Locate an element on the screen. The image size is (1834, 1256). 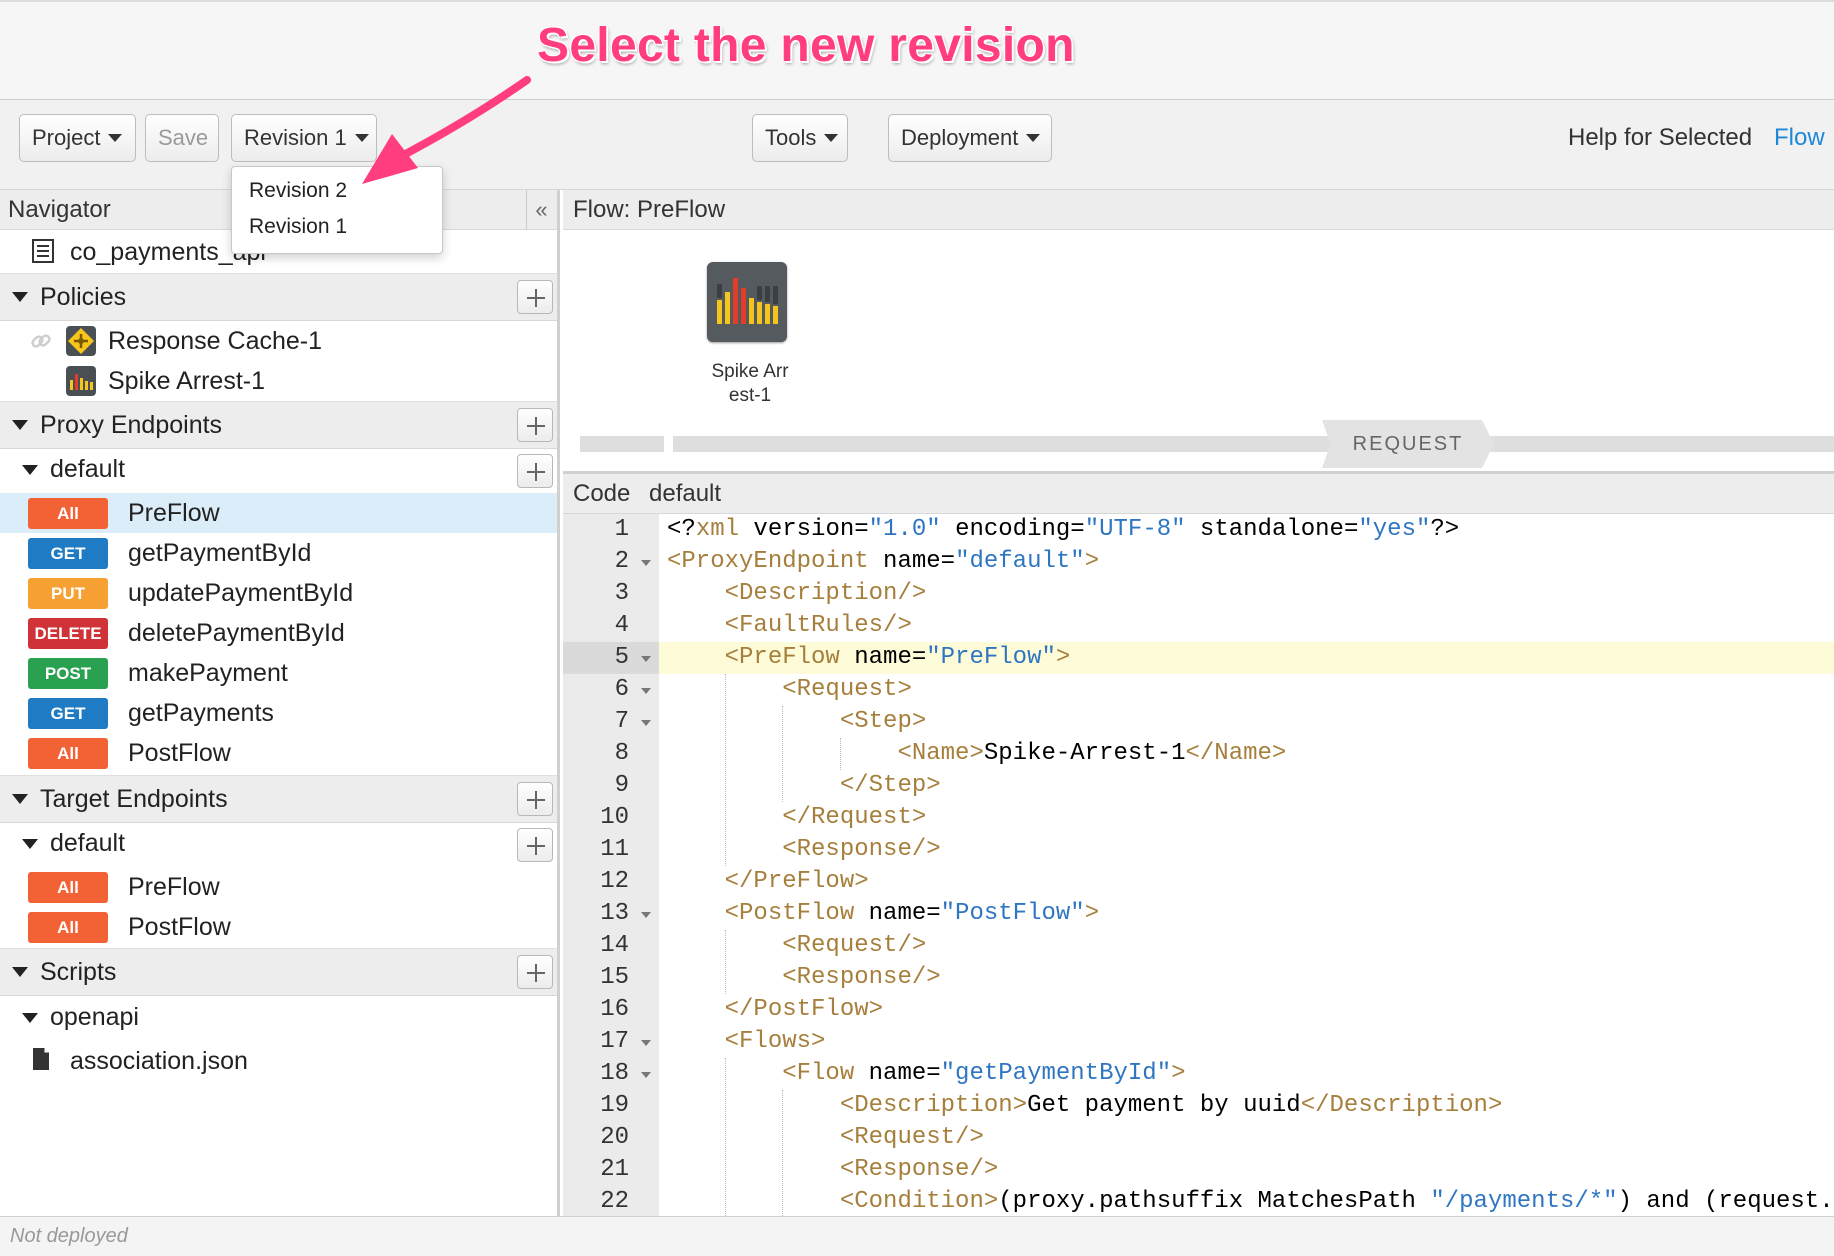
code-line: 16 </PostFlow> is located at coordinates (1198, 1010).